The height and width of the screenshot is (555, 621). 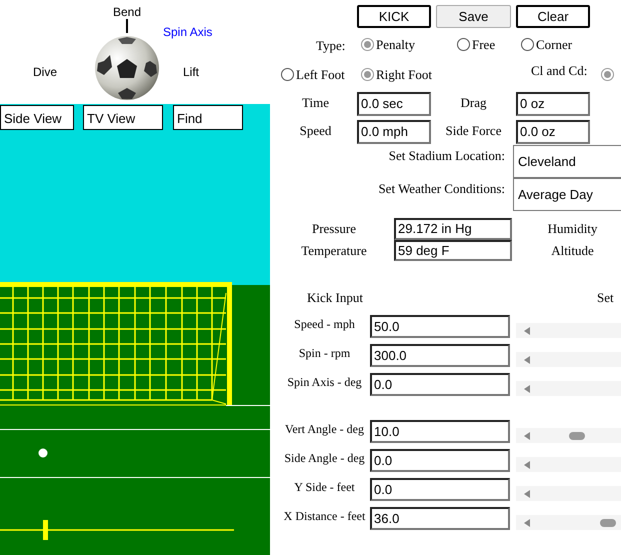 What do you see at coordinates (335, 297) in the screenshot?
I see `section-title: Kick Input` at bounding box center [335, 297].